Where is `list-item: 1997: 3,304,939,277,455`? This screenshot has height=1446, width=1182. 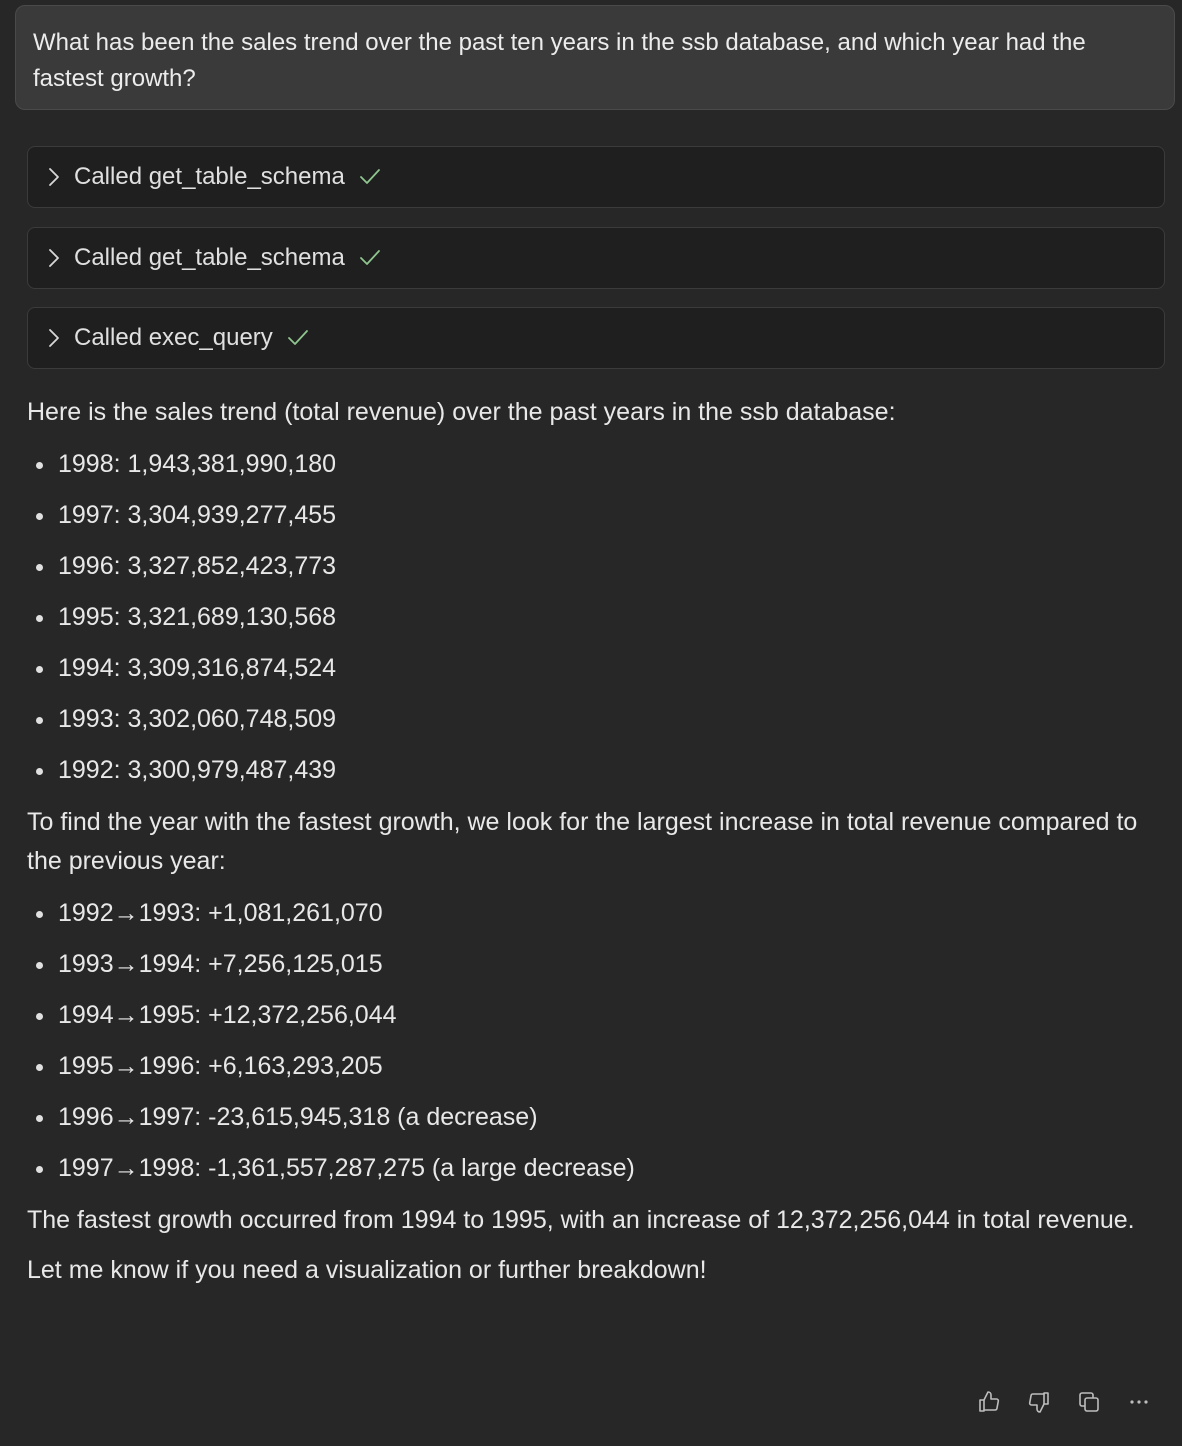 list-item: 1997: 3,304,939,277,455 is located at coordinates (592, 515).